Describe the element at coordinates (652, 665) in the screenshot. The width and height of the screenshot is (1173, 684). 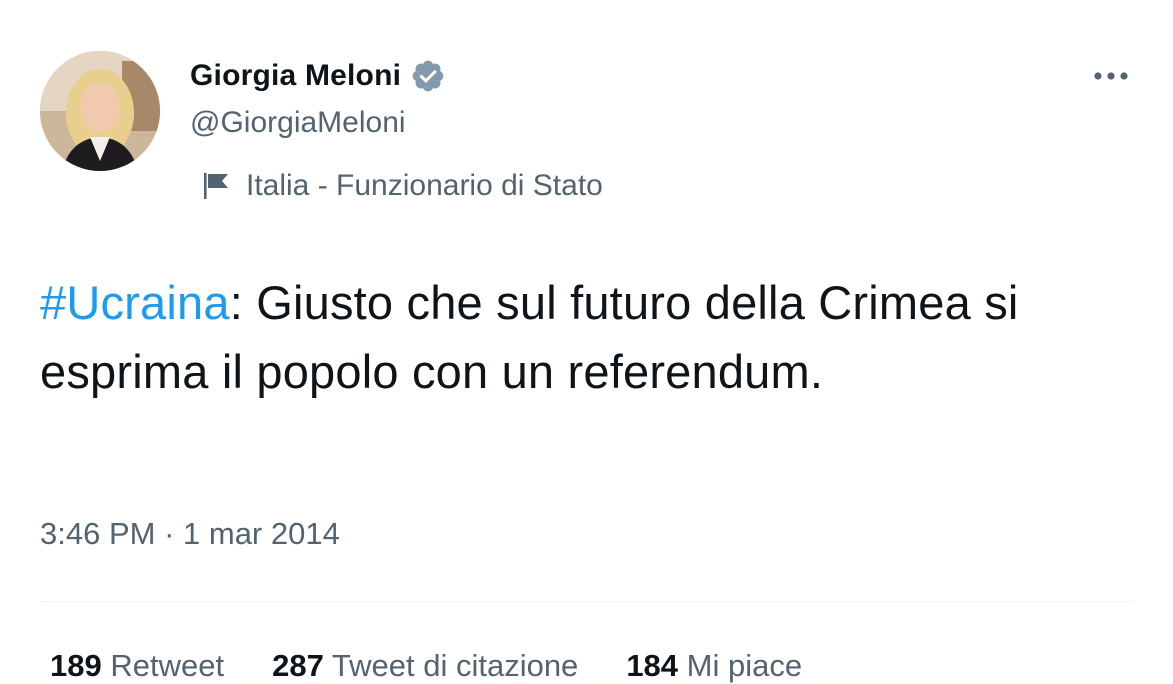
I see `likes-count: 184` at that location.